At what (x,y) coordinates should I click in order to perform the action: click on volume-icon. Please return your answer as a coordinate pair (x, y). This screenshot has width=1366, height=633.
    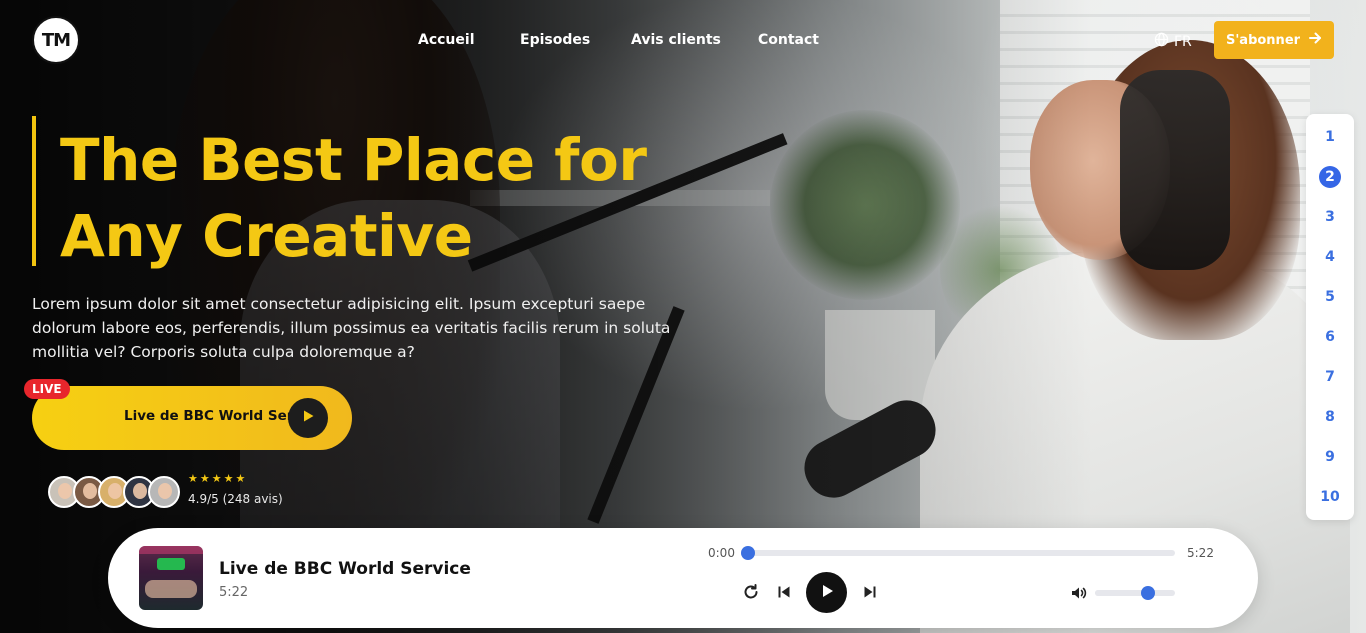
    Looking at the image, I should click on (1079, 593).